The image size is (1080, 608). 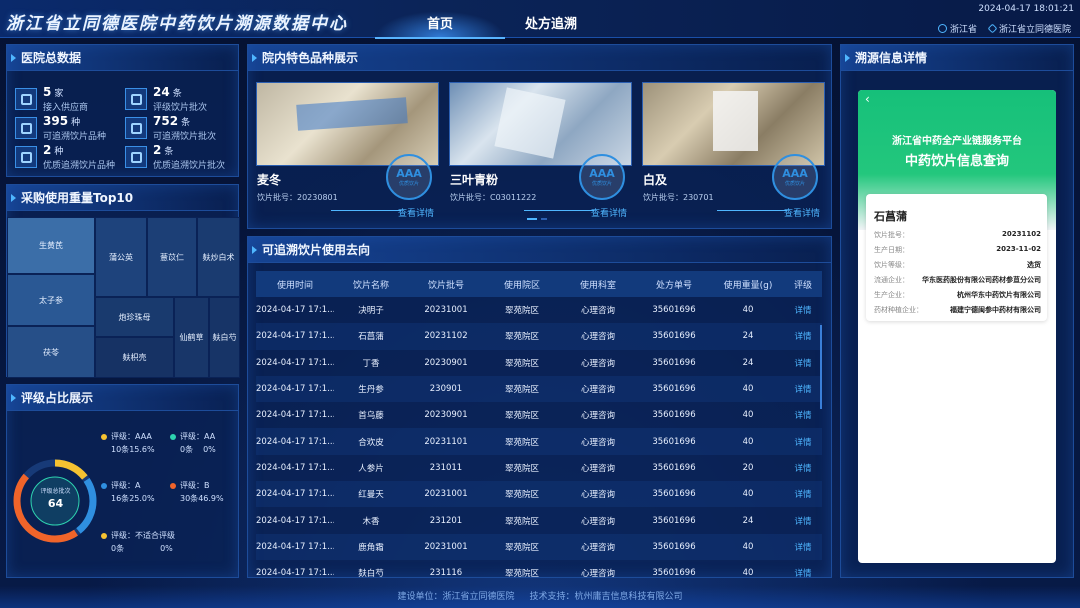 What do you see at coordinates (371, 284) in the screenshot?
I see `column-header: 饮片名称` at bounding box center [371, 284].